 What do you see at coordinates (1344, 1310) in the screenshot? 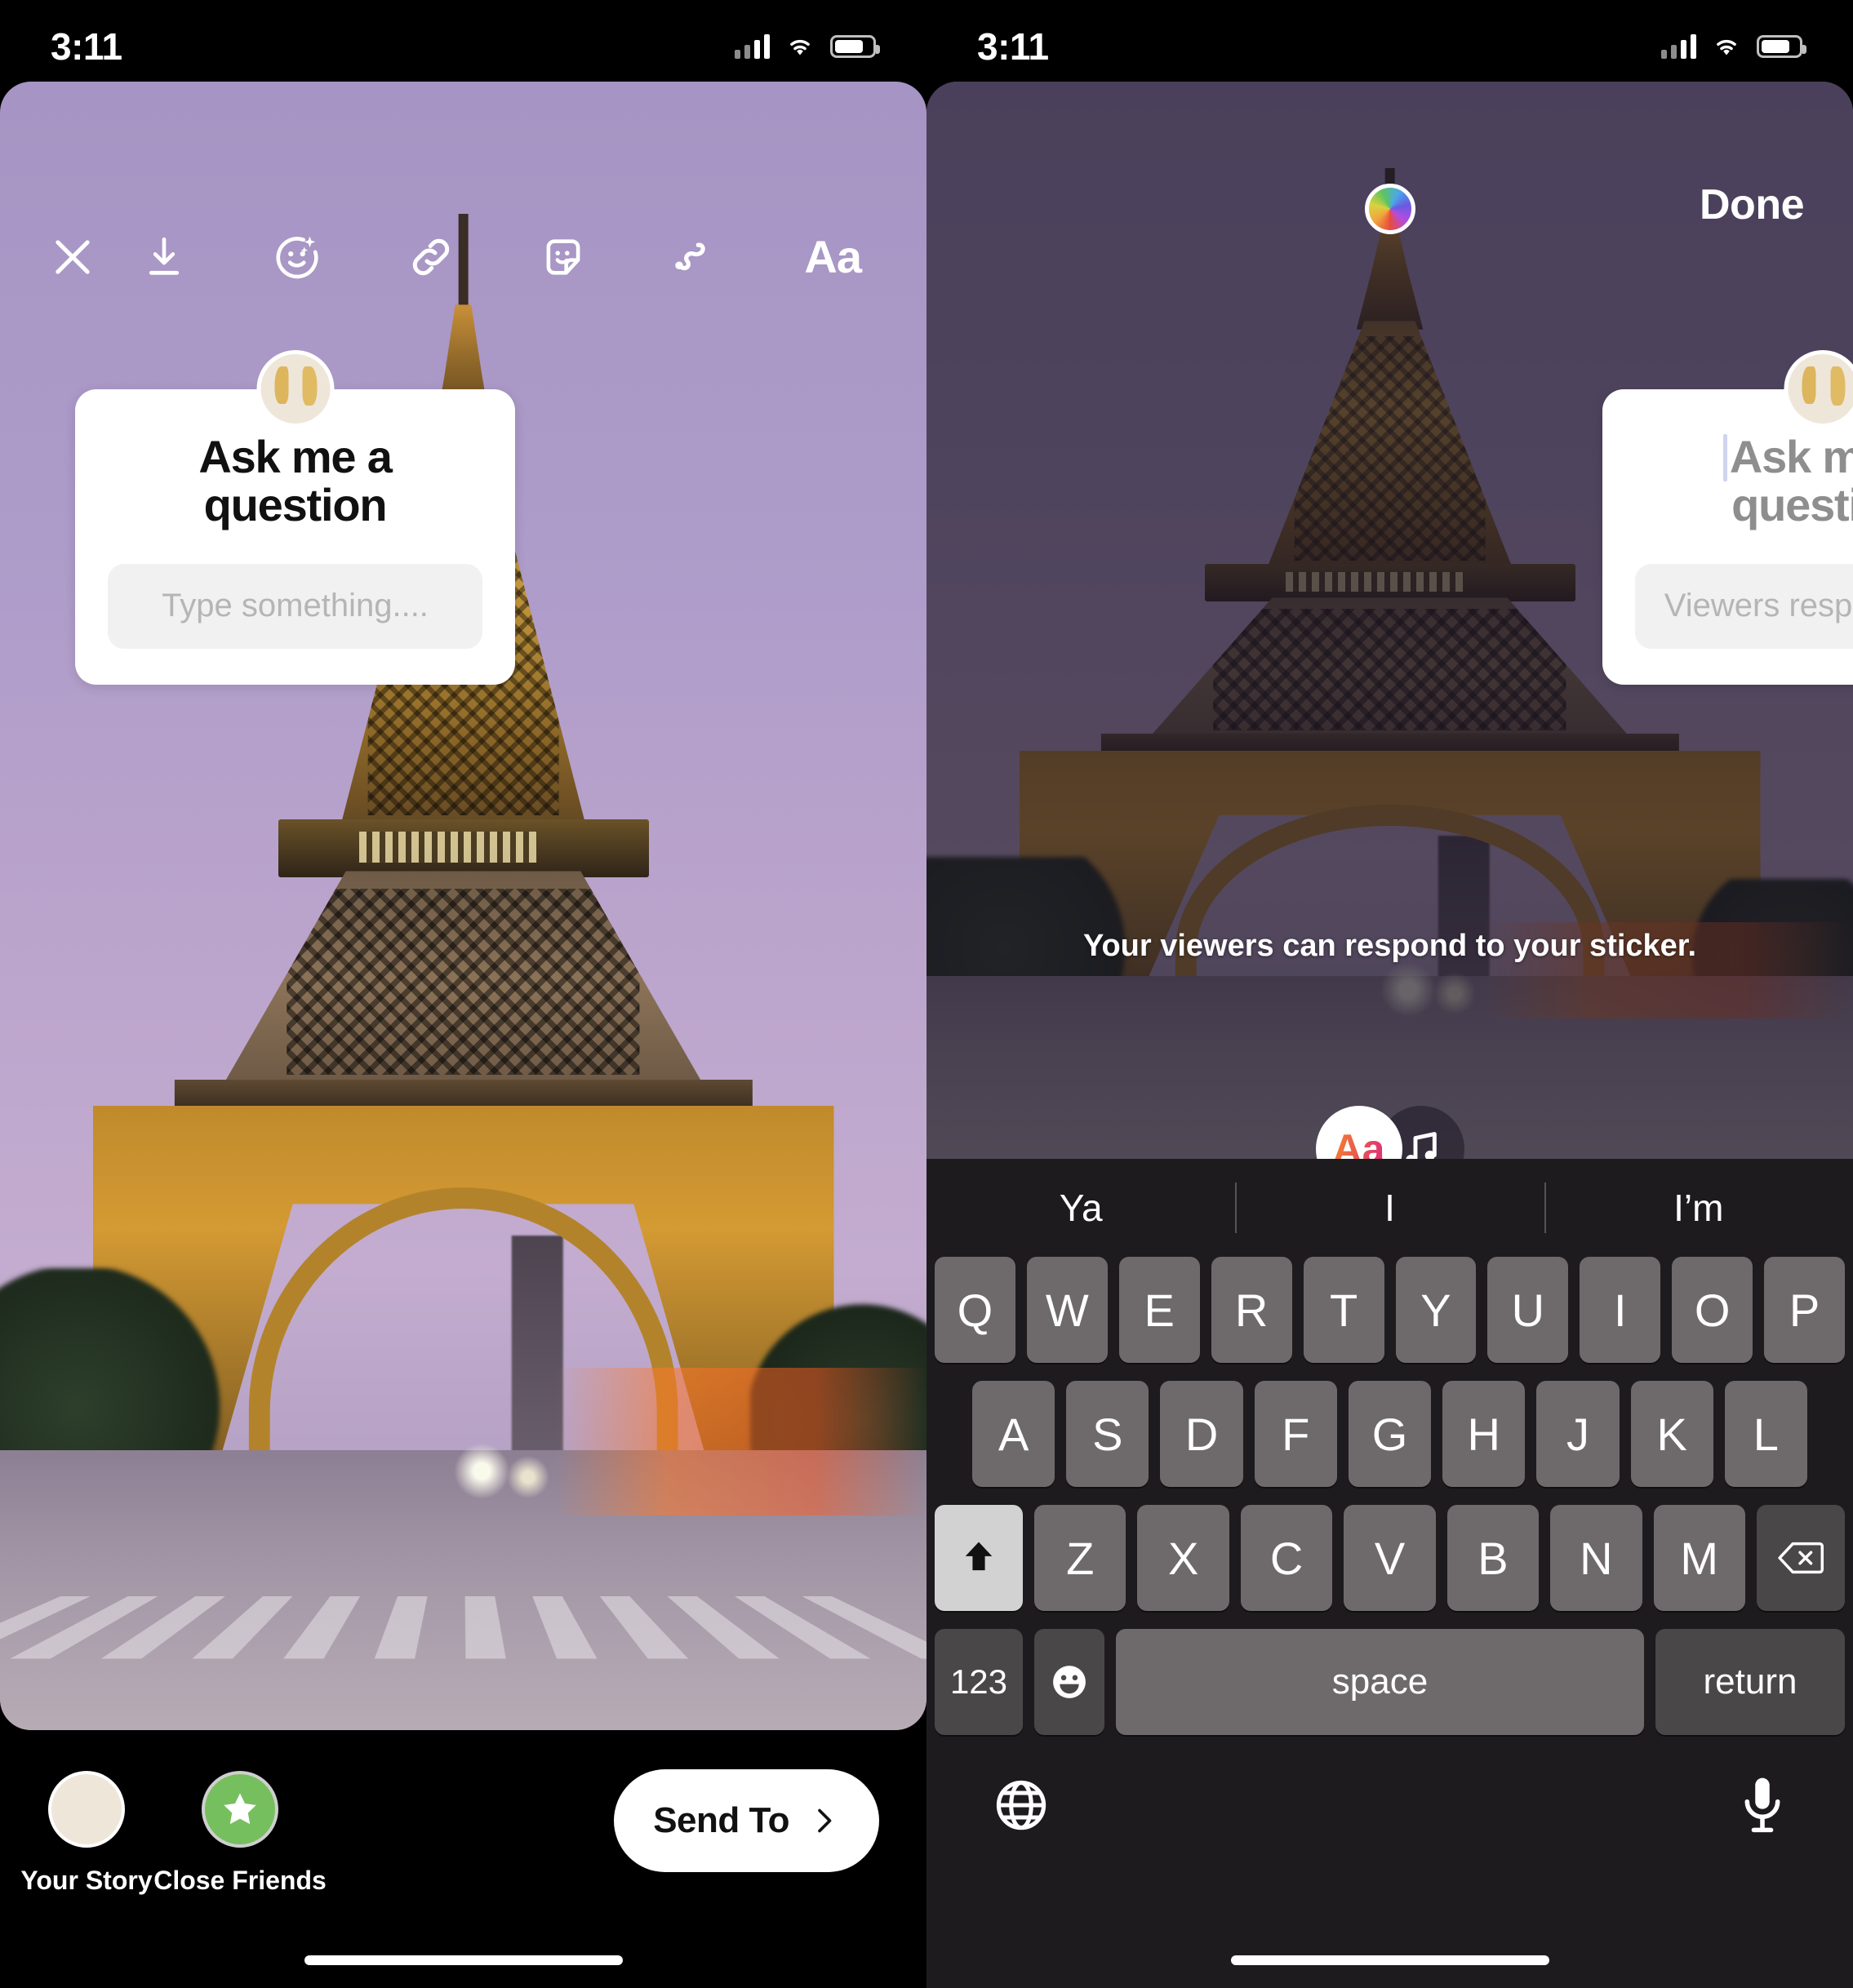
I see `key-t: T` at bounding box center [1344, 1310].